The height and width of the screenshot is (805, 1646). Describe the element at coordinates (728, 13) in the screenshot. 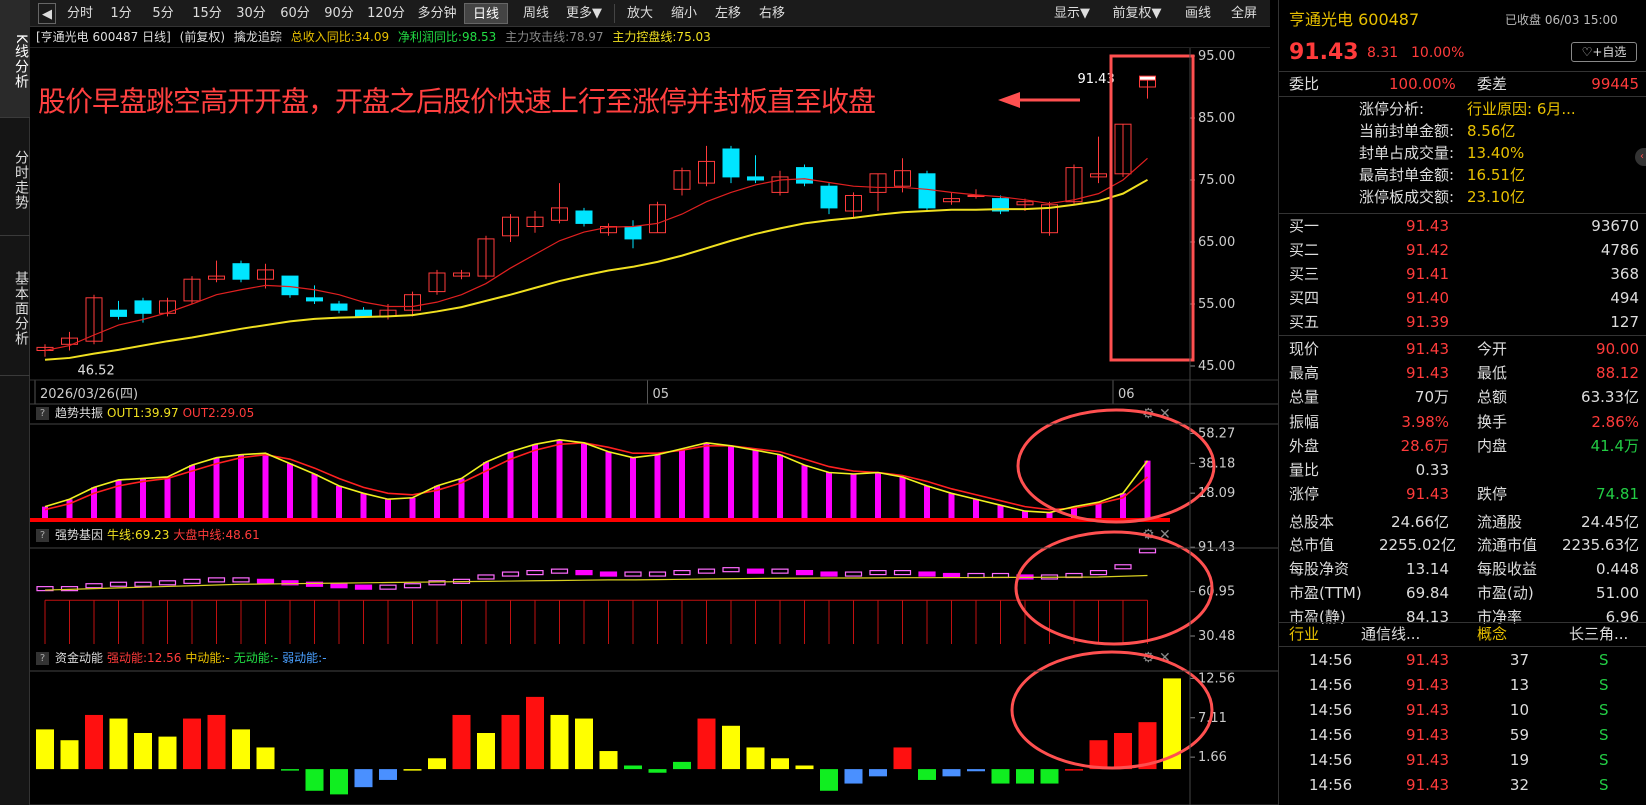

I see `pan-left-button: 左移` at that location.